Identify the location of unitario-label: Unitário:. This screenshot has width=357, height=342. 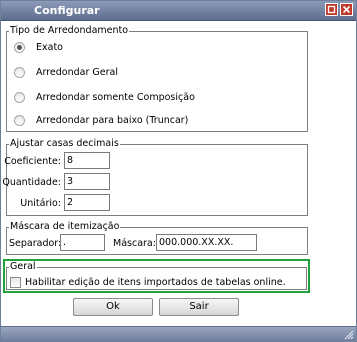
(40, 203).